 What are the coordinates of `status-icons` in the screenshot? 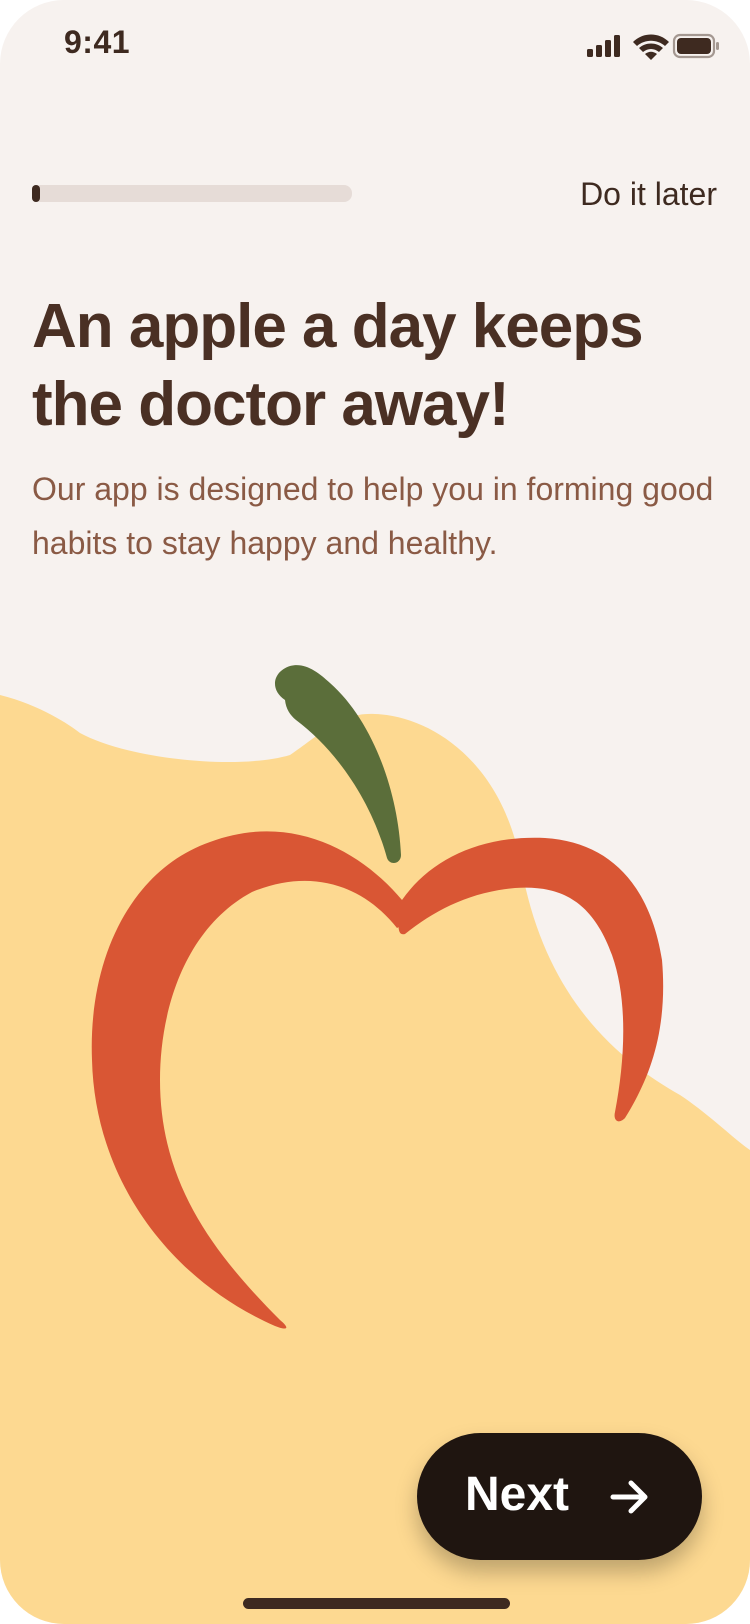 It's located at (653, 46).